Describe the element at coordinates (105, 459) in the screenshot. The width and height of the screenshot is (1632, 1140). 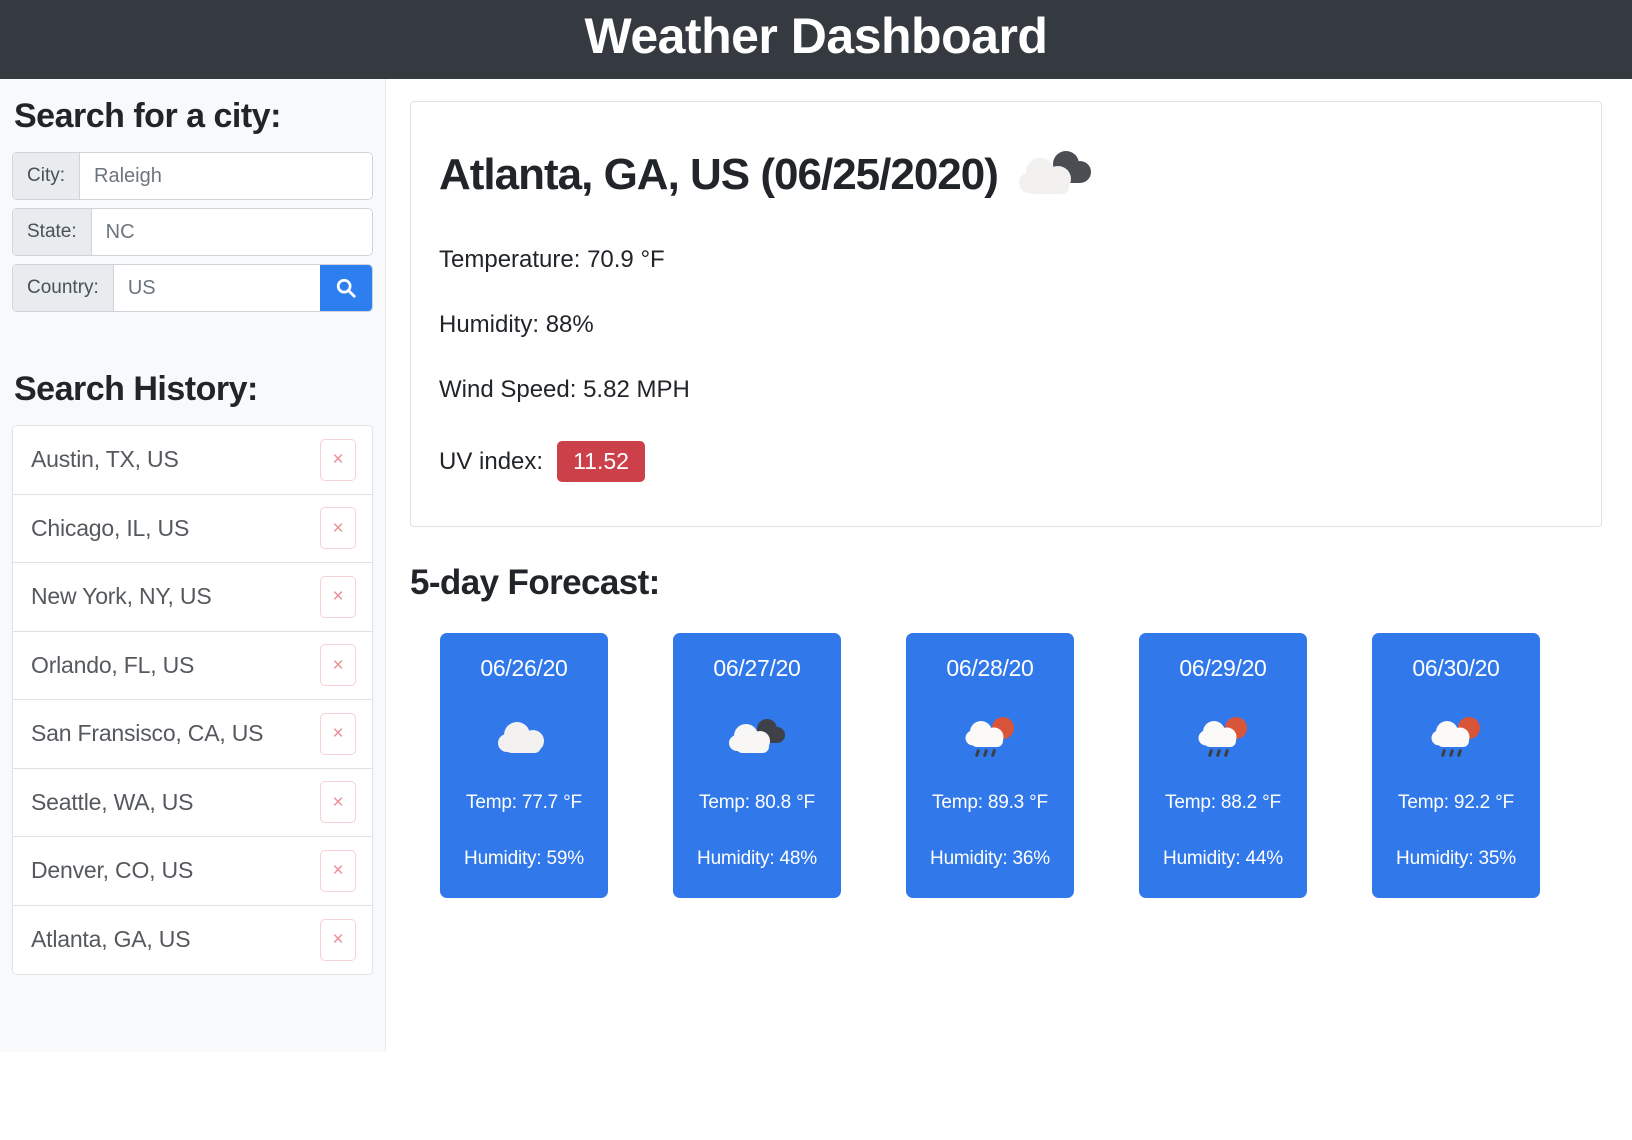
I see `history-city-label: Austin, TX, US` at that location.